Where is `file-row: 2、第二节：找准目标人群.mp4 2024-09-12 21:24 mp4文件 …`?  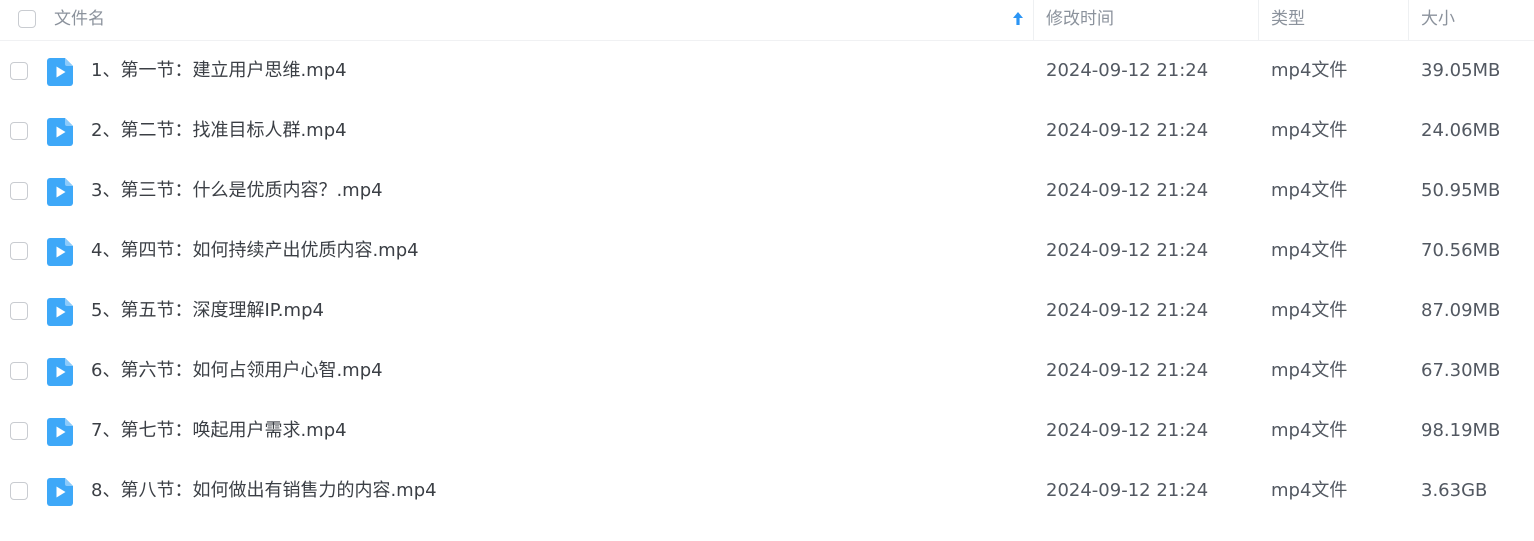
file-row: 2、第二节：找准目标人群.mp4 2024-09-12 21:24 mp4文件 … is located at coordinates (767, 131).